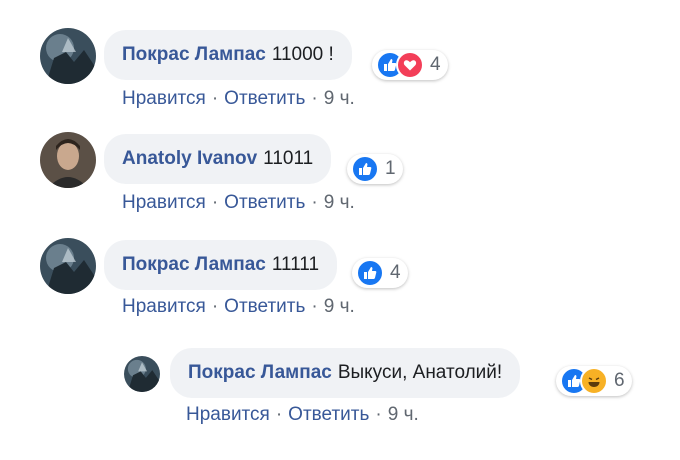 The image size is (680, 460). What do you see at coordinates (420, 372) in the screenshot?
I see `comment-text: Выкуси, Анатолий!` at bounding box center [420, 372].